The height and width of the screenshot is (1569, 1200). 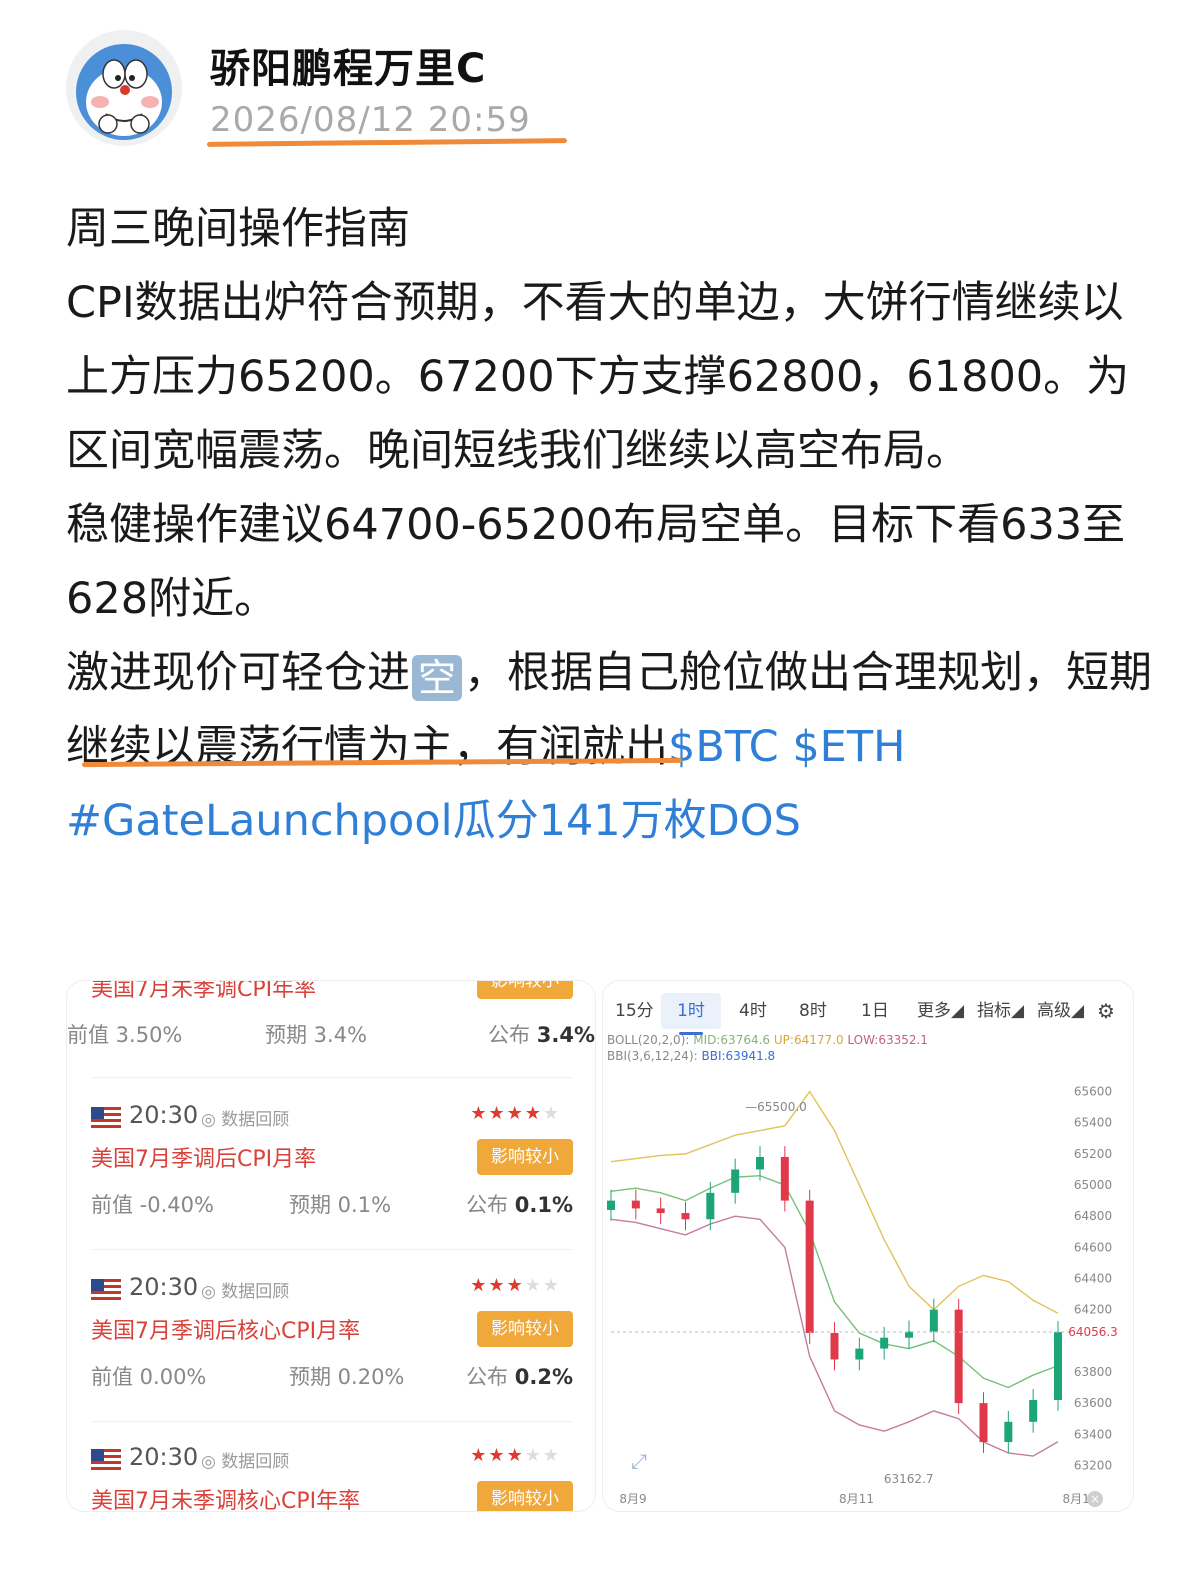 I want to click on calendar-event: 20:30 ◎ 数据回顾 ★★★★★ 美国7月未季调核心CPI年率 影响较小, so click(x=332, y=1477).